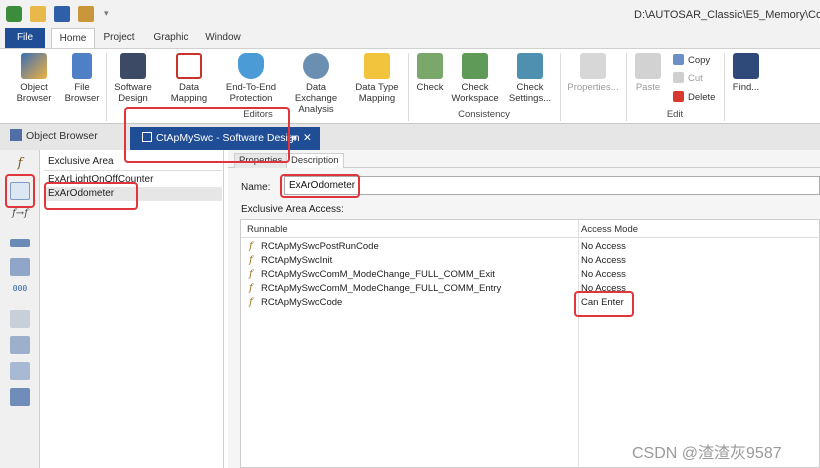 This screenshot has height=468, width=820. I want to click on tab-description: Description, so click(315, 160).